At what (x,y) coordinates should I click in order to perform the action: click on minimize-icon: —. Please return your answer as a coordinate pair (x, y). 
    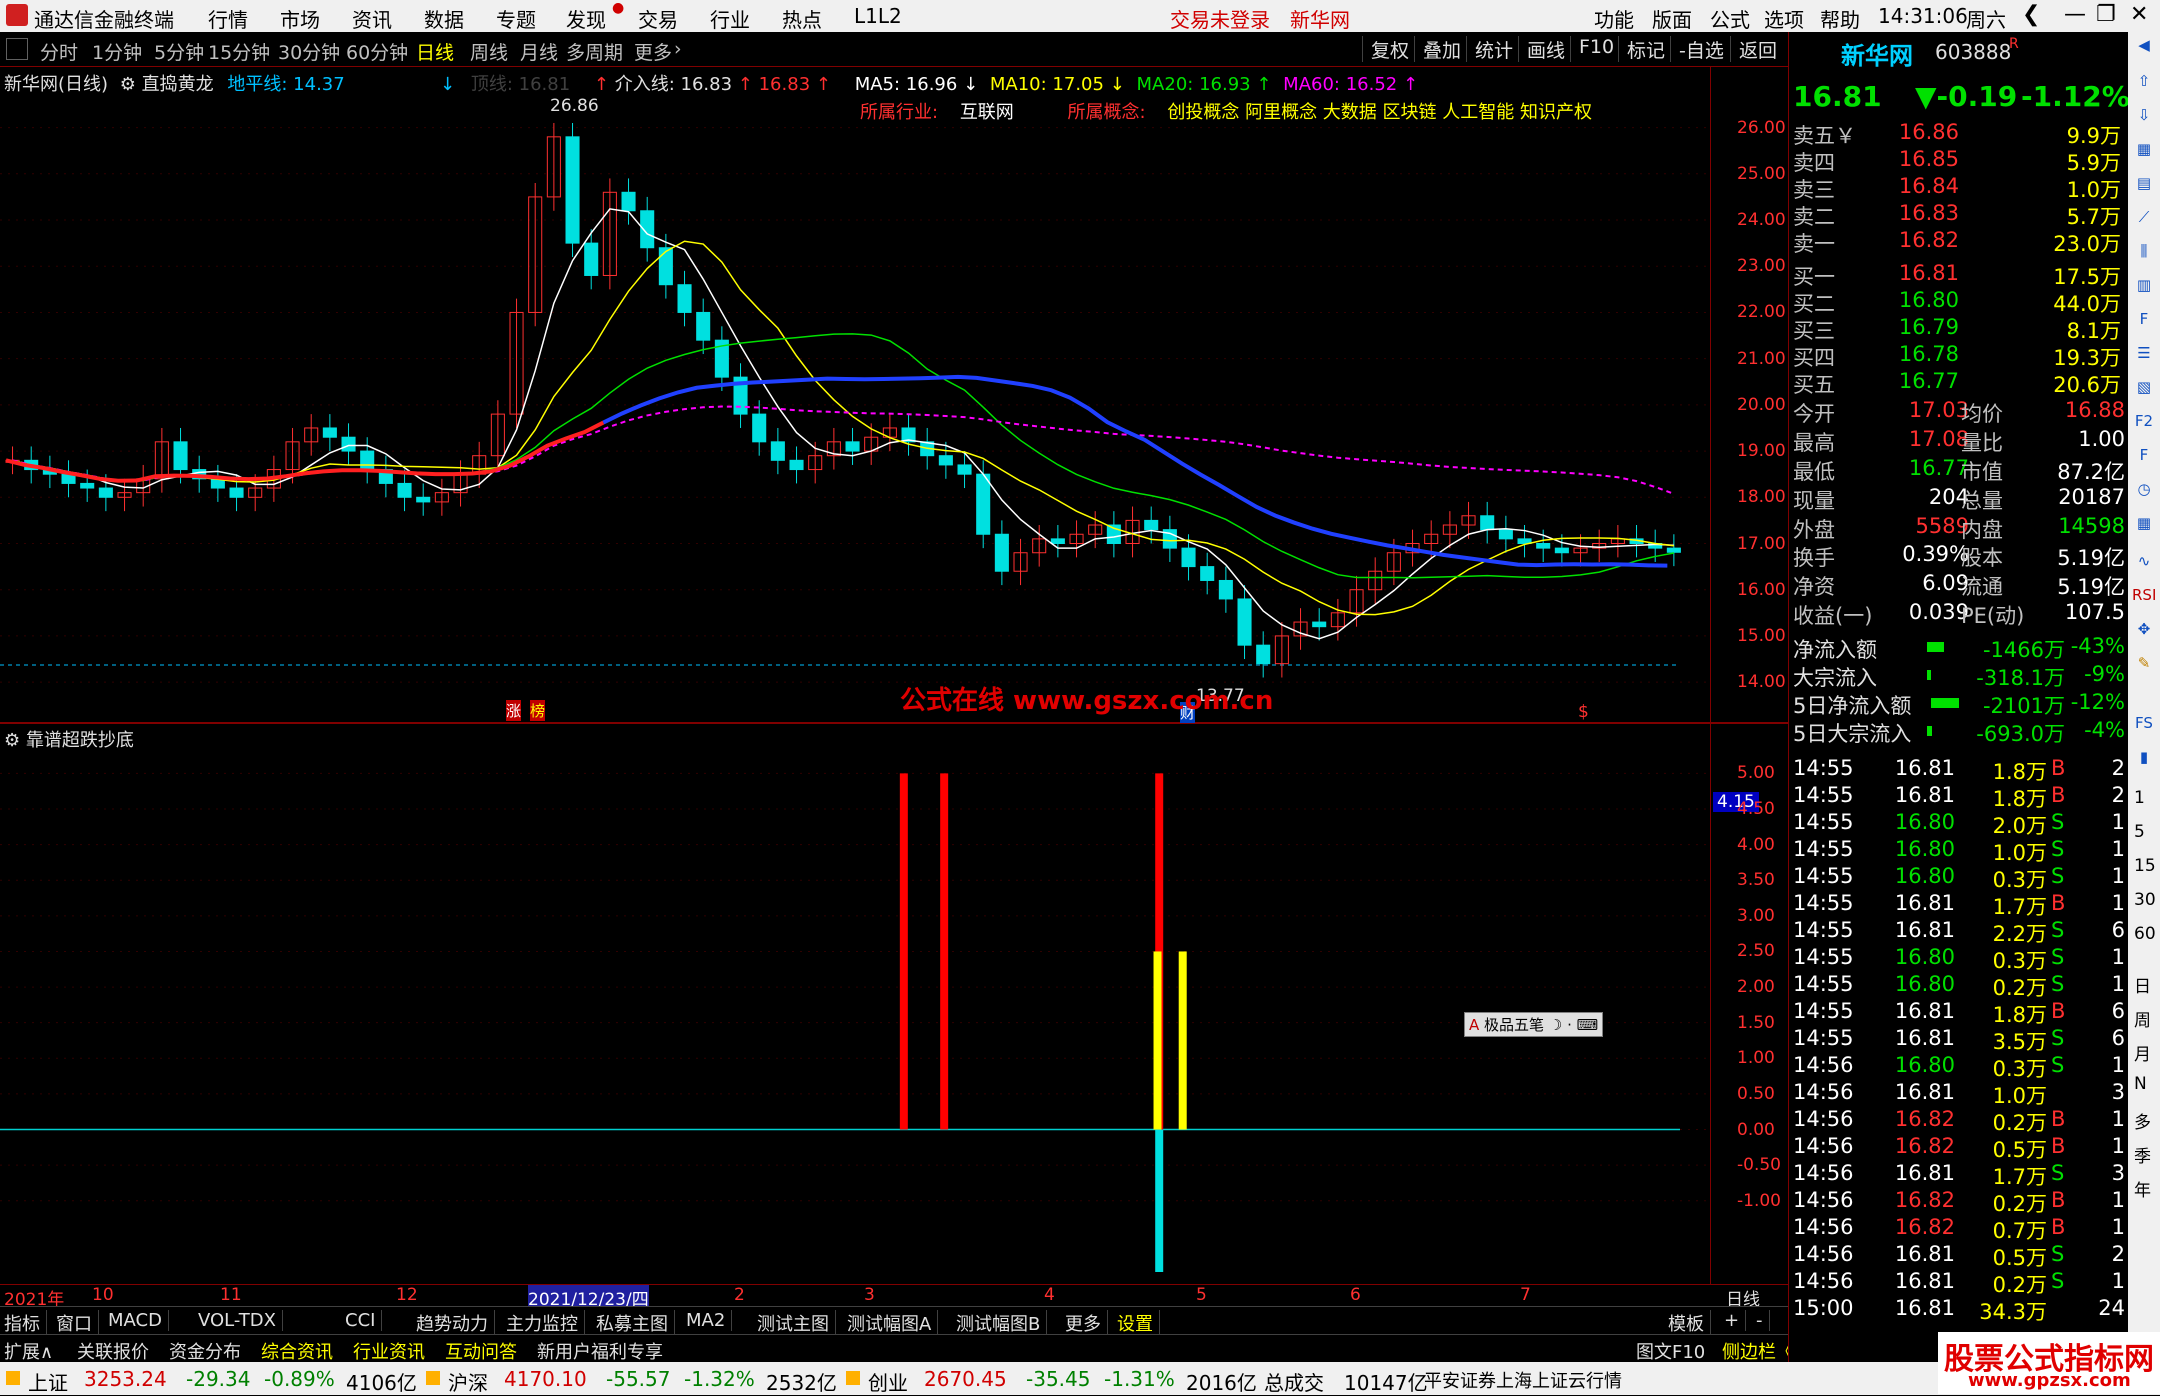
    Looking at the image, I should click on (2075, 14).